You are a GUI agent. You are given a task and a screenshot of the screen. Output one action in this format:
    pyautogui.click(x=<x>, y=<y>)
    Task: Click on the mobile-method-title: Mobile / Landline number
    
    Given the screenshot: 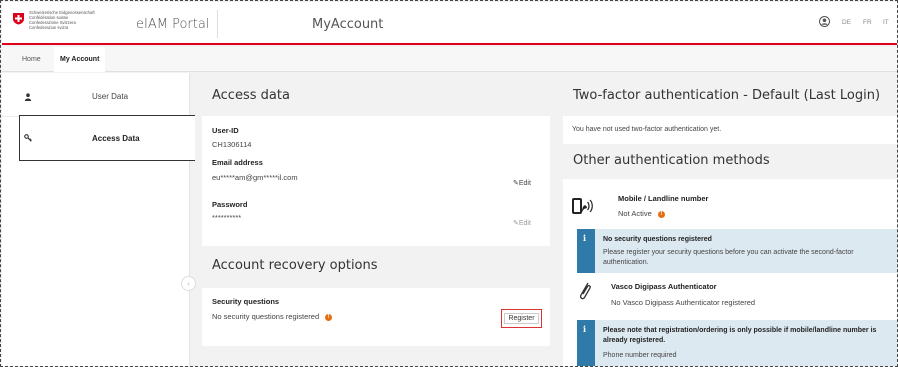 What is the action you would take?
    pyautogui.click(x=663, y=198)
    